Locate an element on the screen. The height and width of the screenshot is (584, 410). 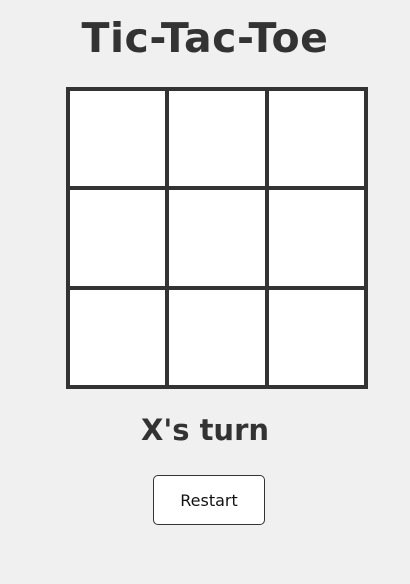
turn-status: X's turn is located at coordinates (205, 430).